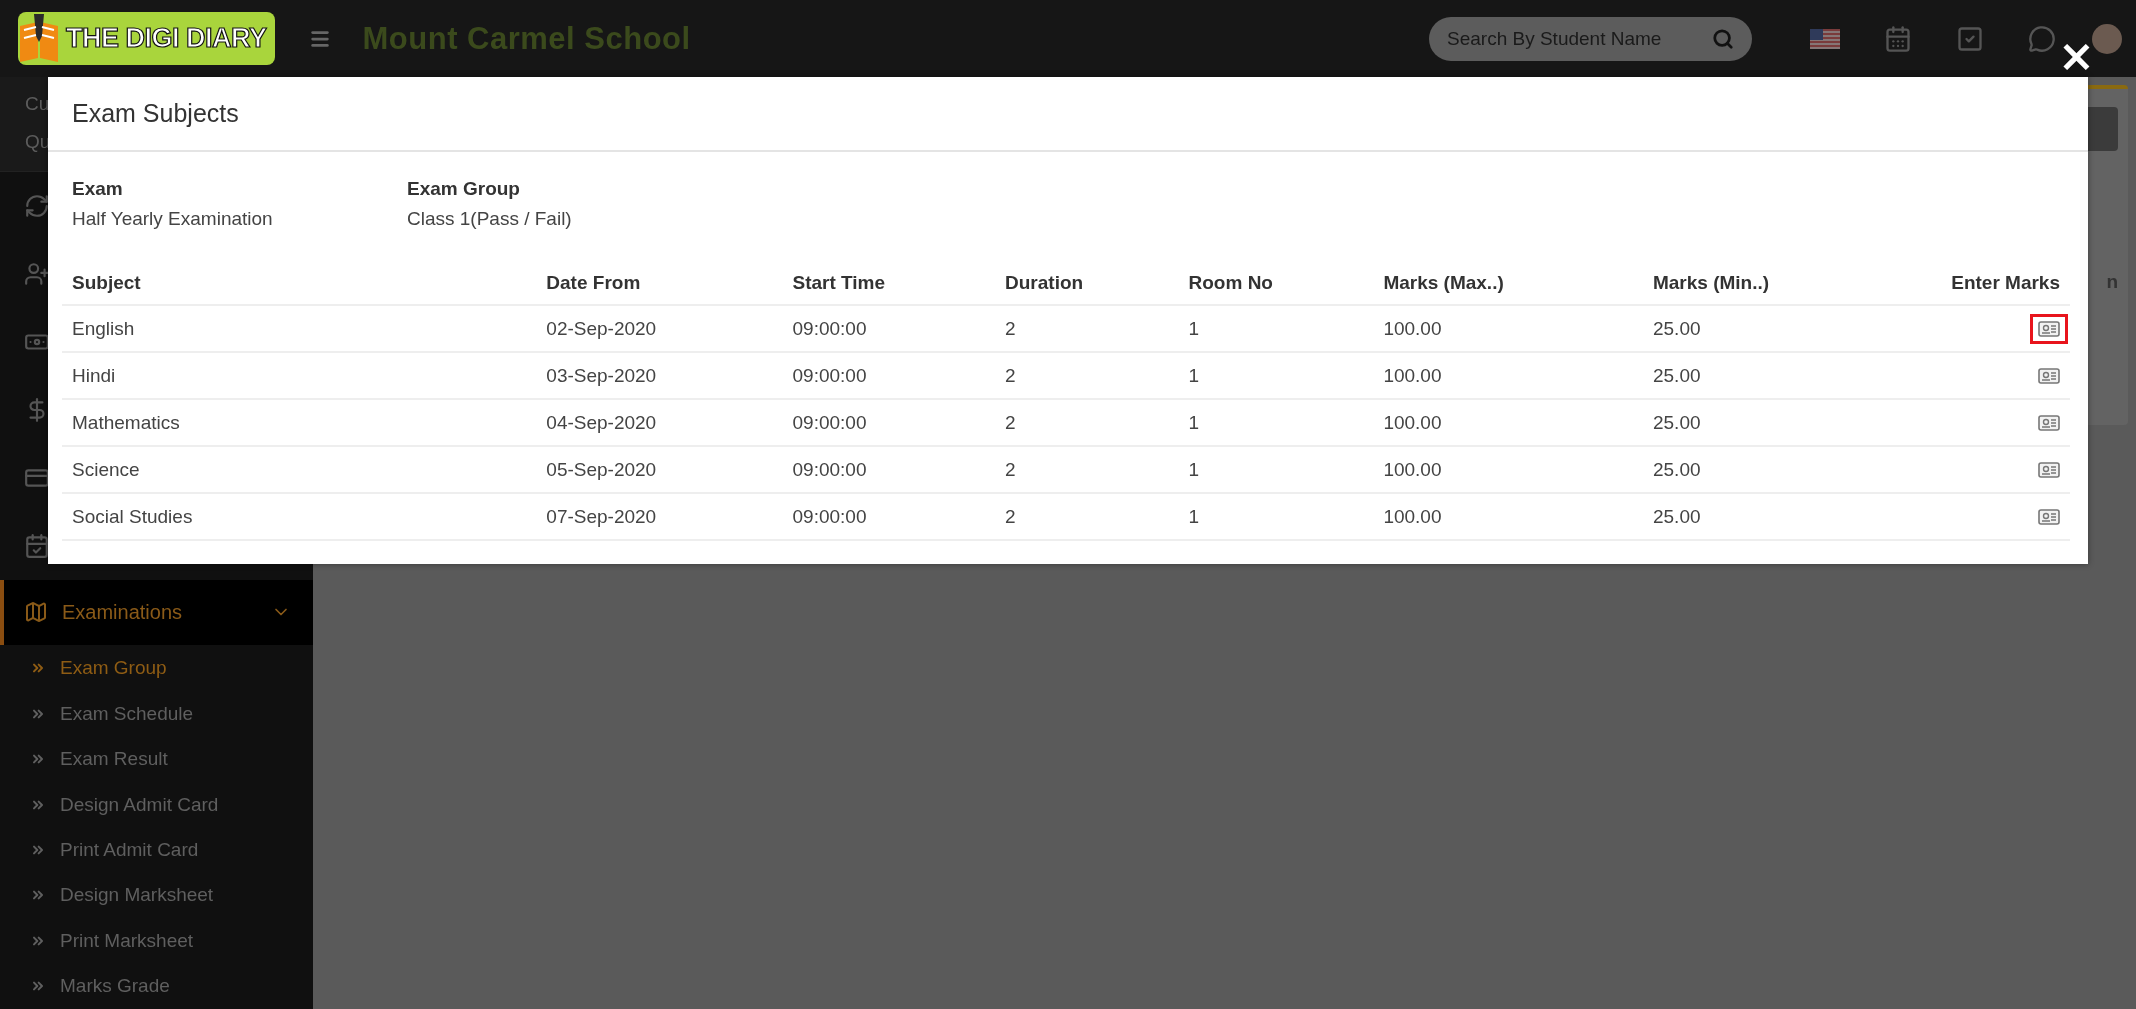 The width and height of the screenshot is (2136, 1009). Describe the element at coordinates (156, 668) in the screenshot. I see `sidebar-item: Exam Group` at that location.